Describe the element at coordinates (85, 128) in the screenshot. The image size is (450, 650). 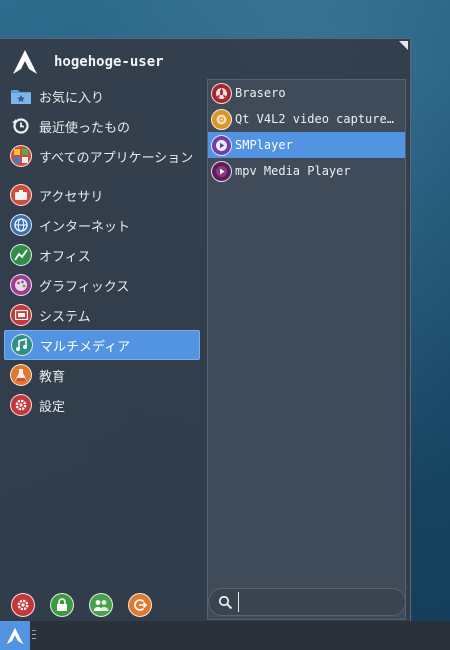
I see `category-label: 最近使ったもの` at that location.